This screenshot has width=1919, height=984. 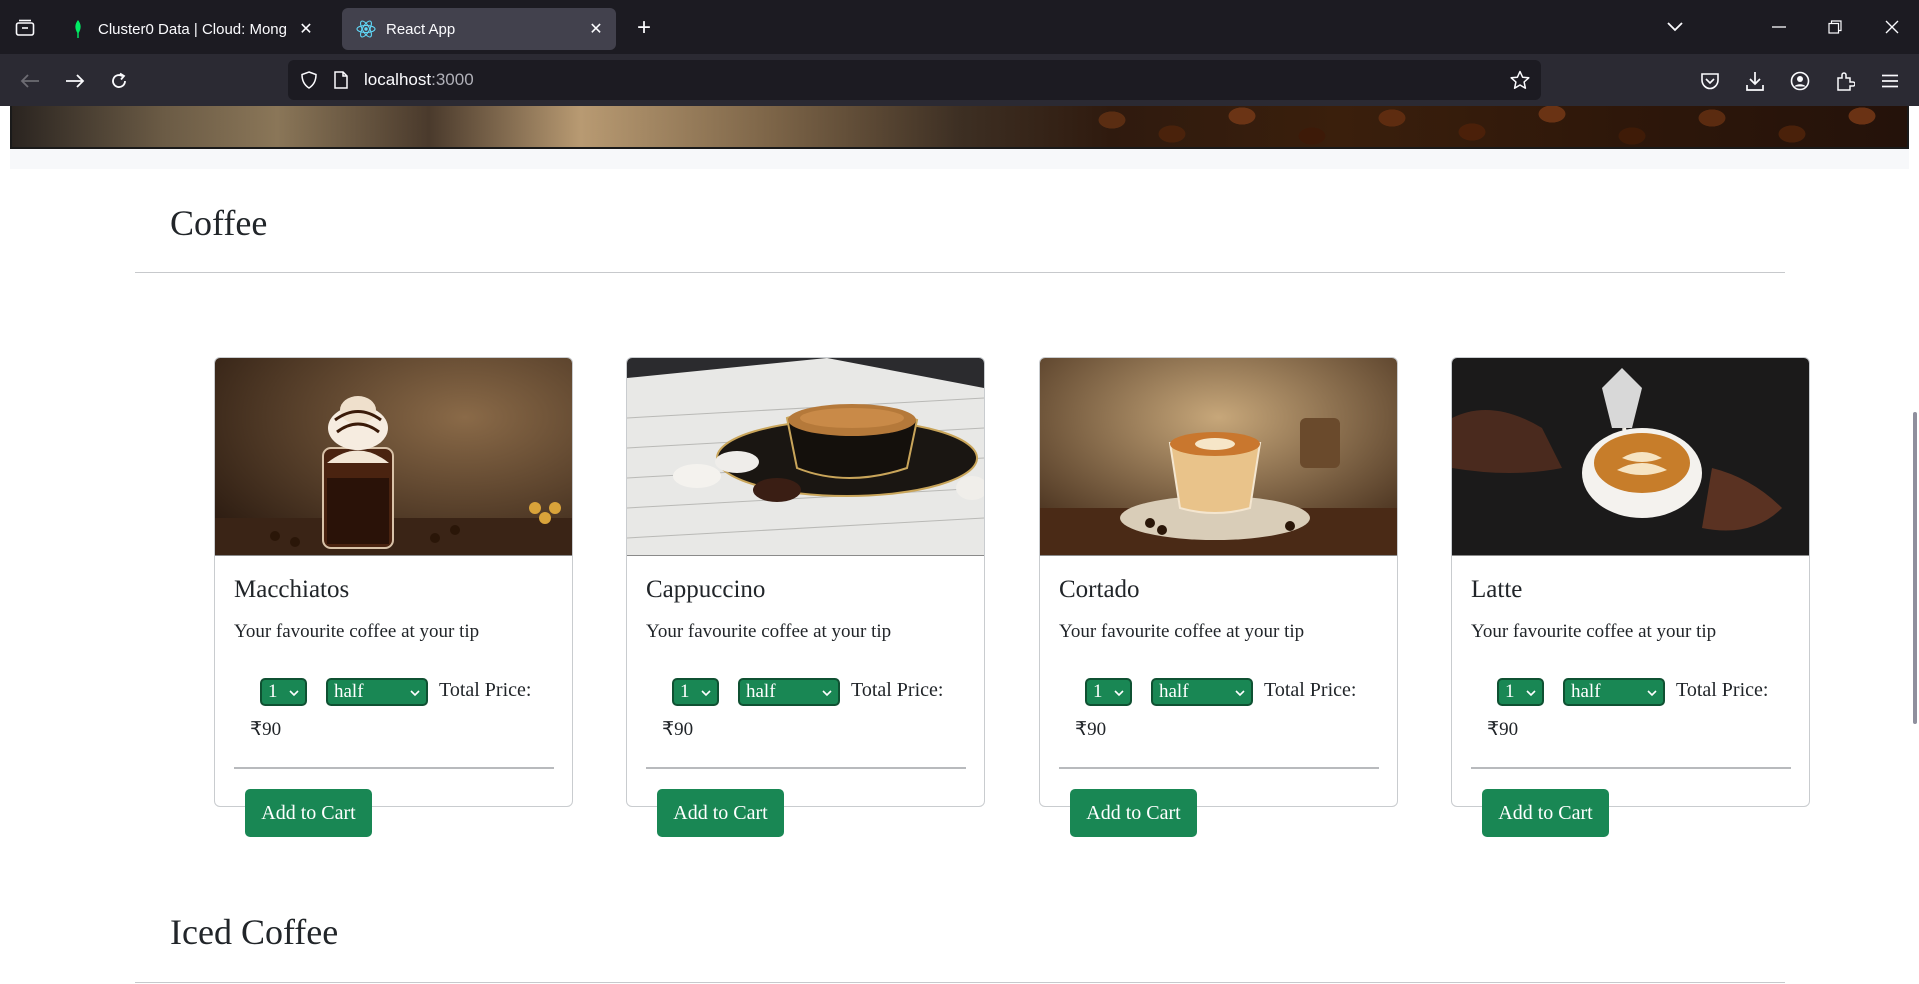 What do you see at coordinates (119, 81) in the screenshot?
I see `reload-icon` at bounding box center [119, 81].